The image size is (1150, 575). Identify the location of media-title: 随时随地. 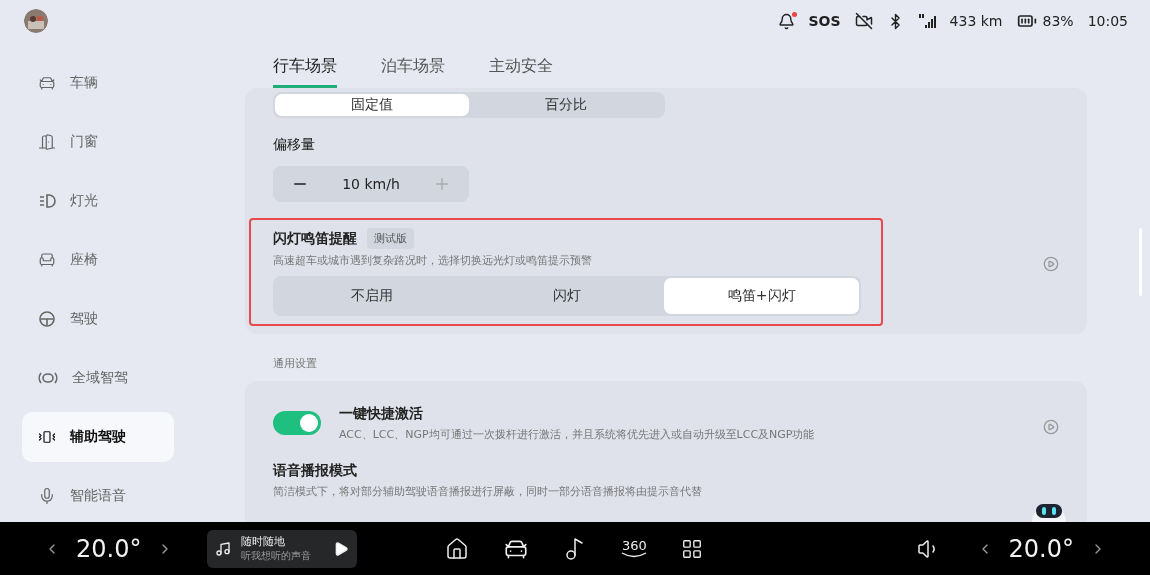
(264, 541).